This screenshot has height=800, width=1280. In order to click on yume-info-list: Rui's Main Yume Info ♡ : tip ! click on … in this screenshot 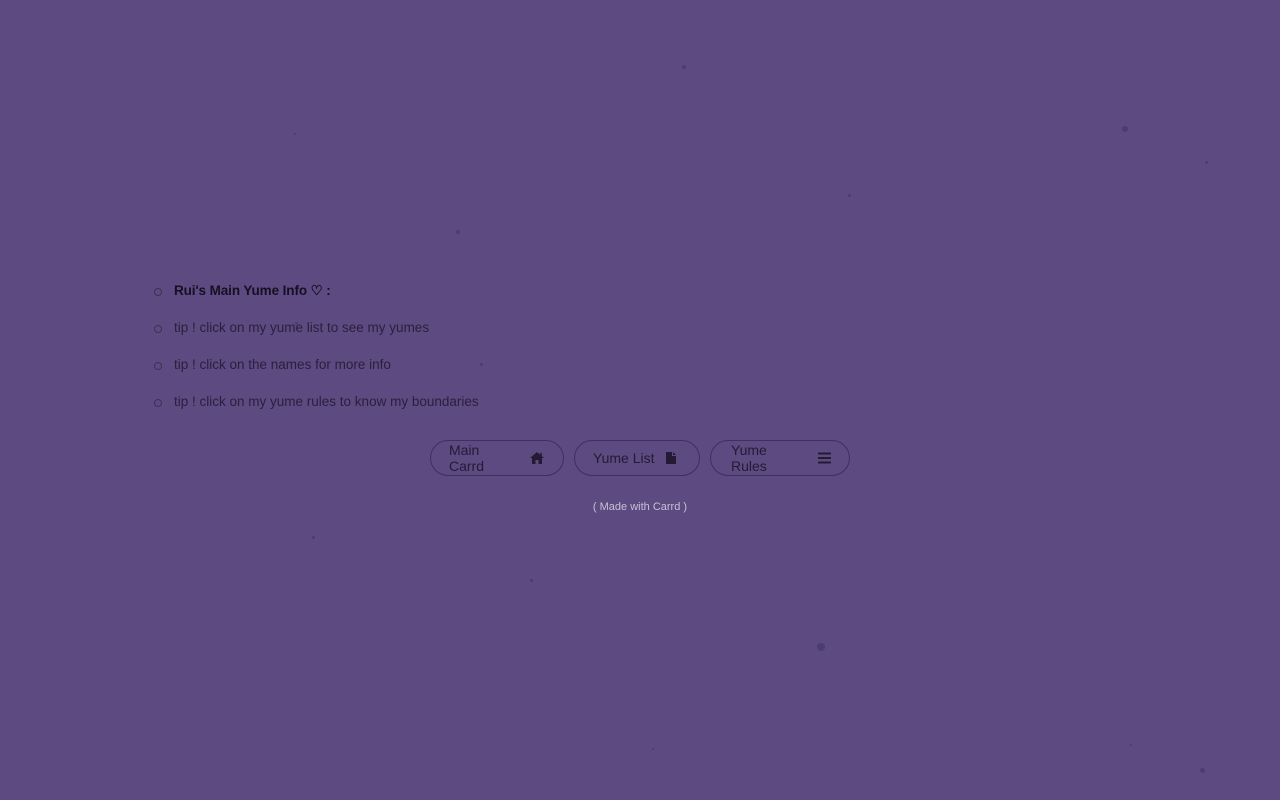, I will do `click(316, 355)`.